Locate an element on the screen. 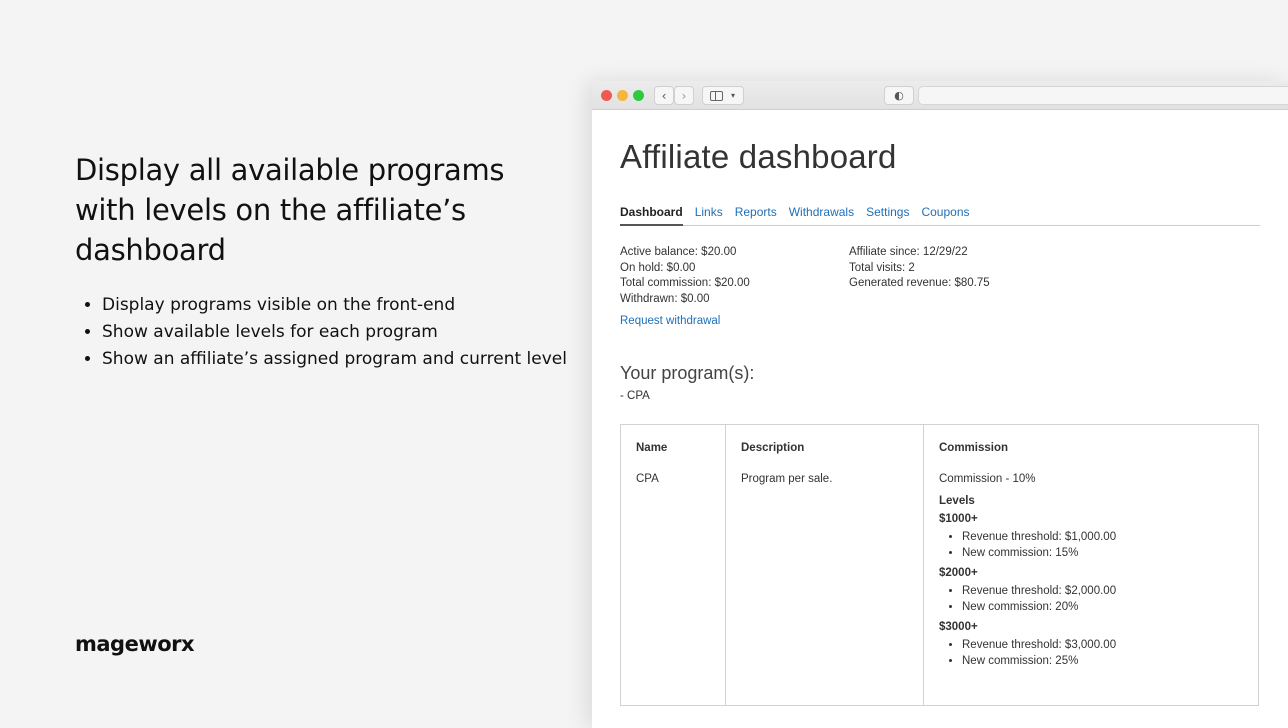  request-withdrawal-link: Request withdrawal is located at coordinates (670, 321).